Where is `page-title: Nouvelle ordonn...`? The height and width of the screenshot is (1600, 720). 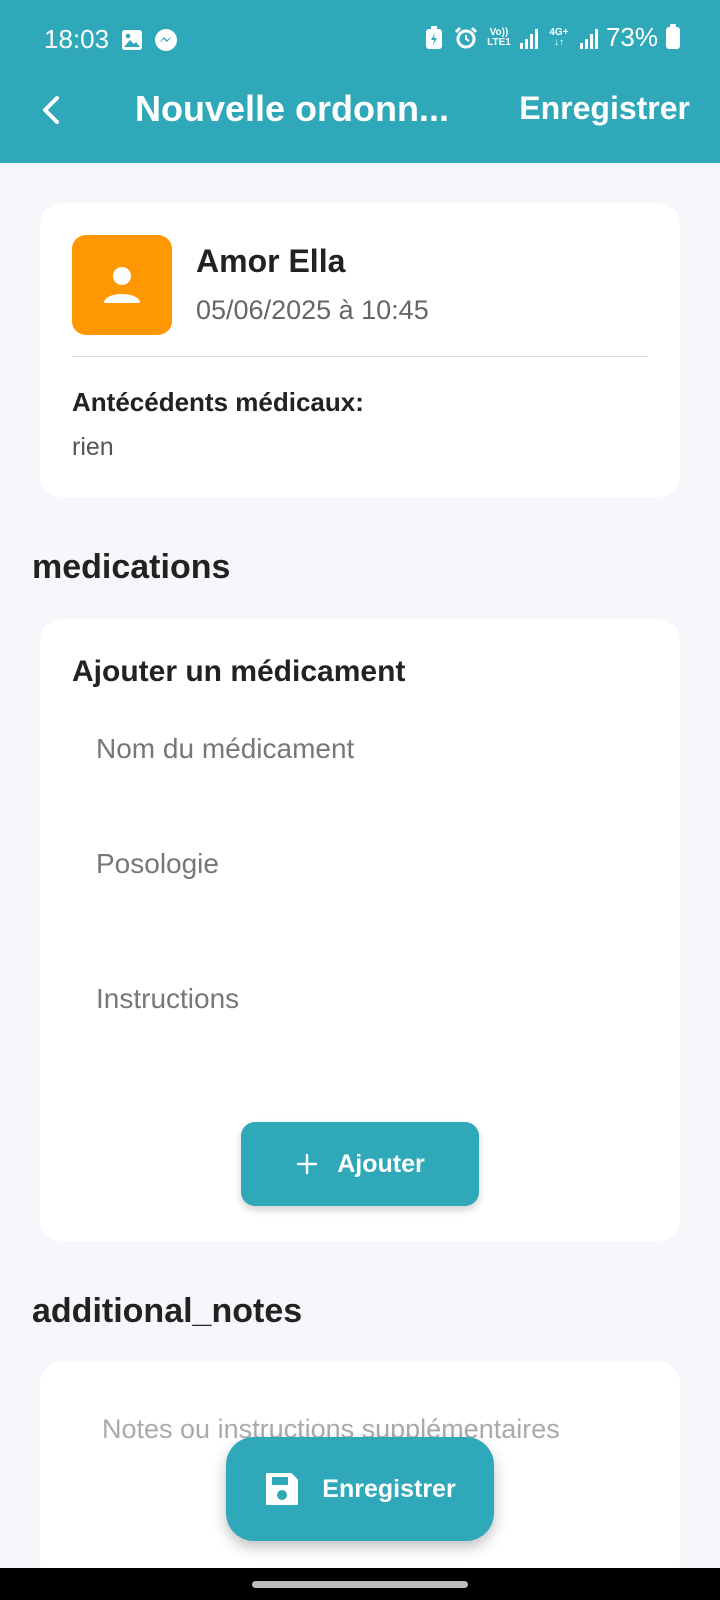 page-title: Nouvelle ordonn... is located at coordinates (292, 108).